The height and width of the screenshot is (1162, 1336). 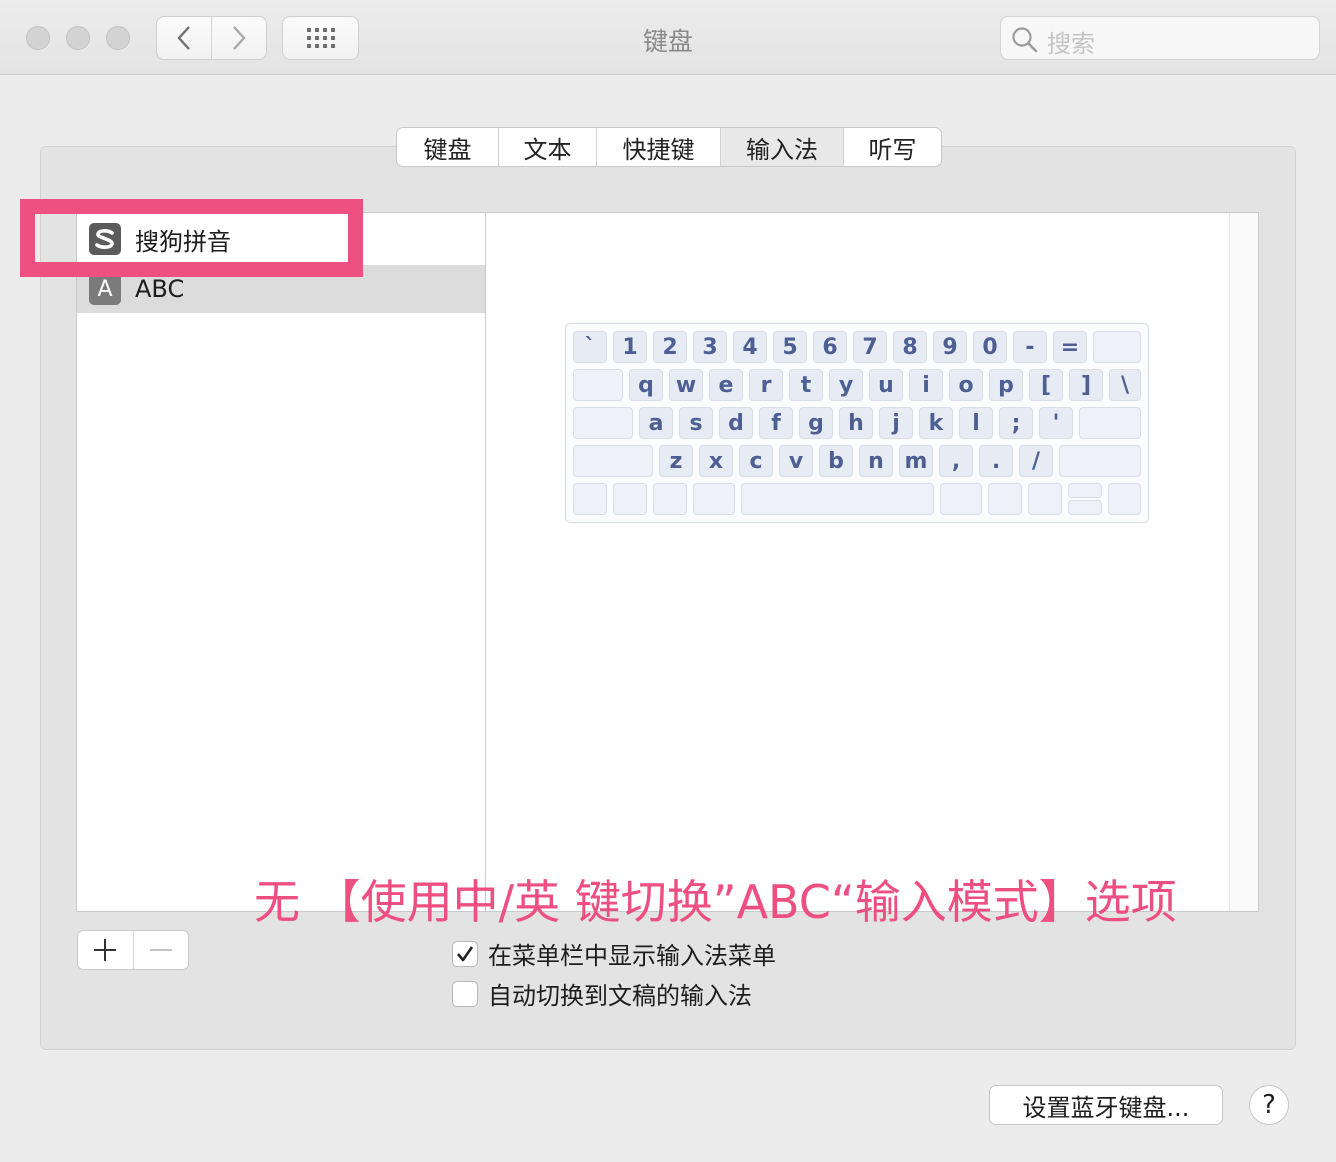 What do you see at coordinates (696, 423) in the screenshot?
I see `key: s` at bounding box center [696, 423].